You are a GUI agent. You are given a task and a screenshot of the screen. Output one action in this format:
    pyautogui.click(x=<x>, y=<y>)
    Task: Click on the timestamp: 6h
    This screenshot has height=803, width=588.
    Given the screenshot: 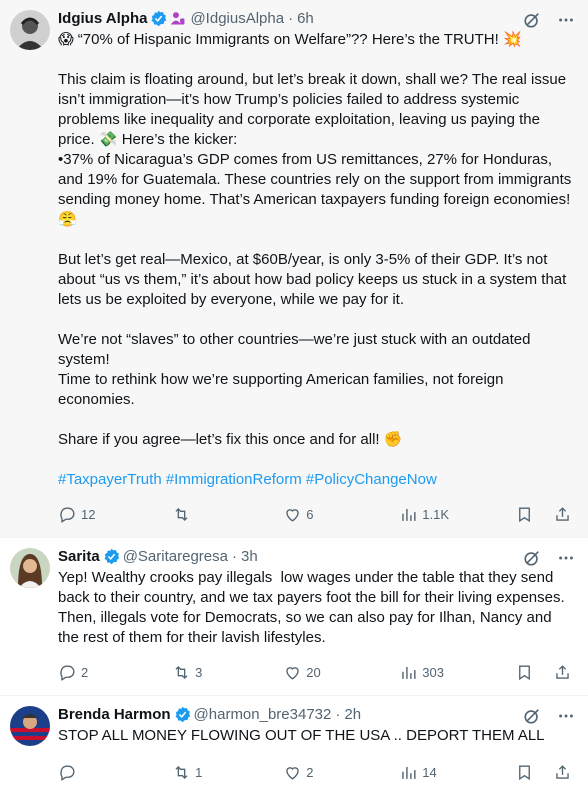 What is the action you would take?
    pyautogui.click(x=305, y=18)
    